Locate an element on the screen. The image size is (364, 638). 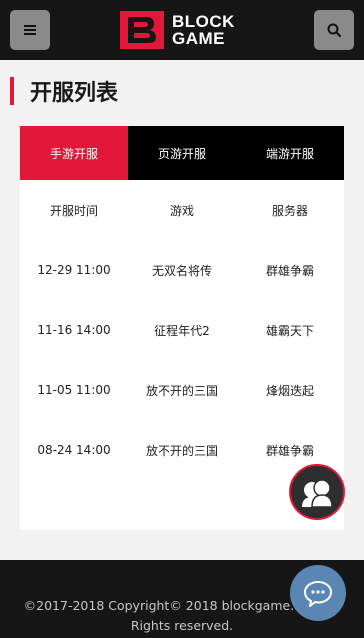
cell-game: 征程年代2 is located at coordinates (182, 330).